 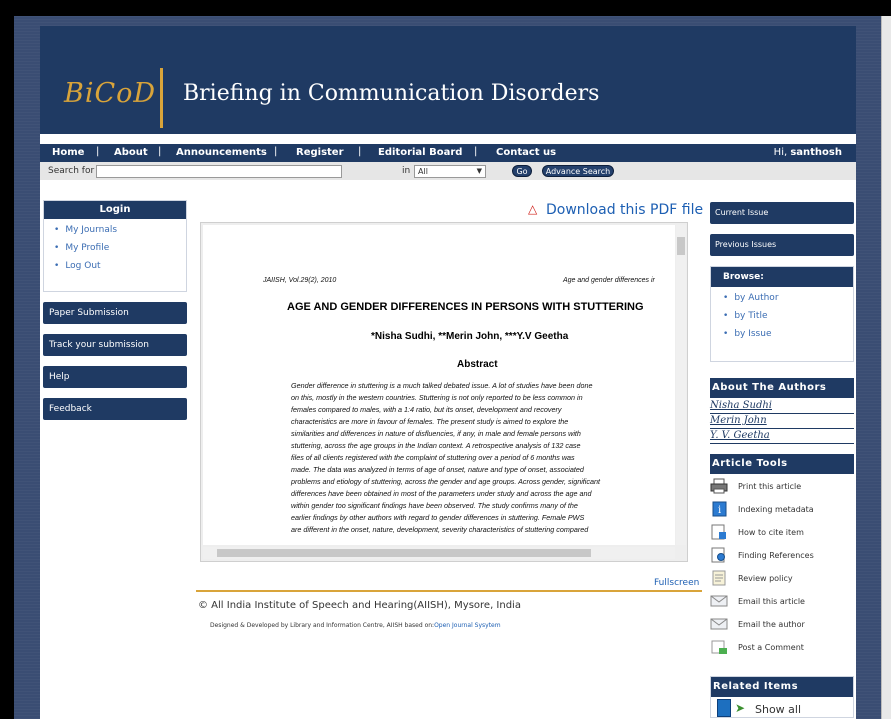 What do you see at coordinates (719, 486) in the screenshot?
I see `printer-icon` at bounding box center [719, 486].